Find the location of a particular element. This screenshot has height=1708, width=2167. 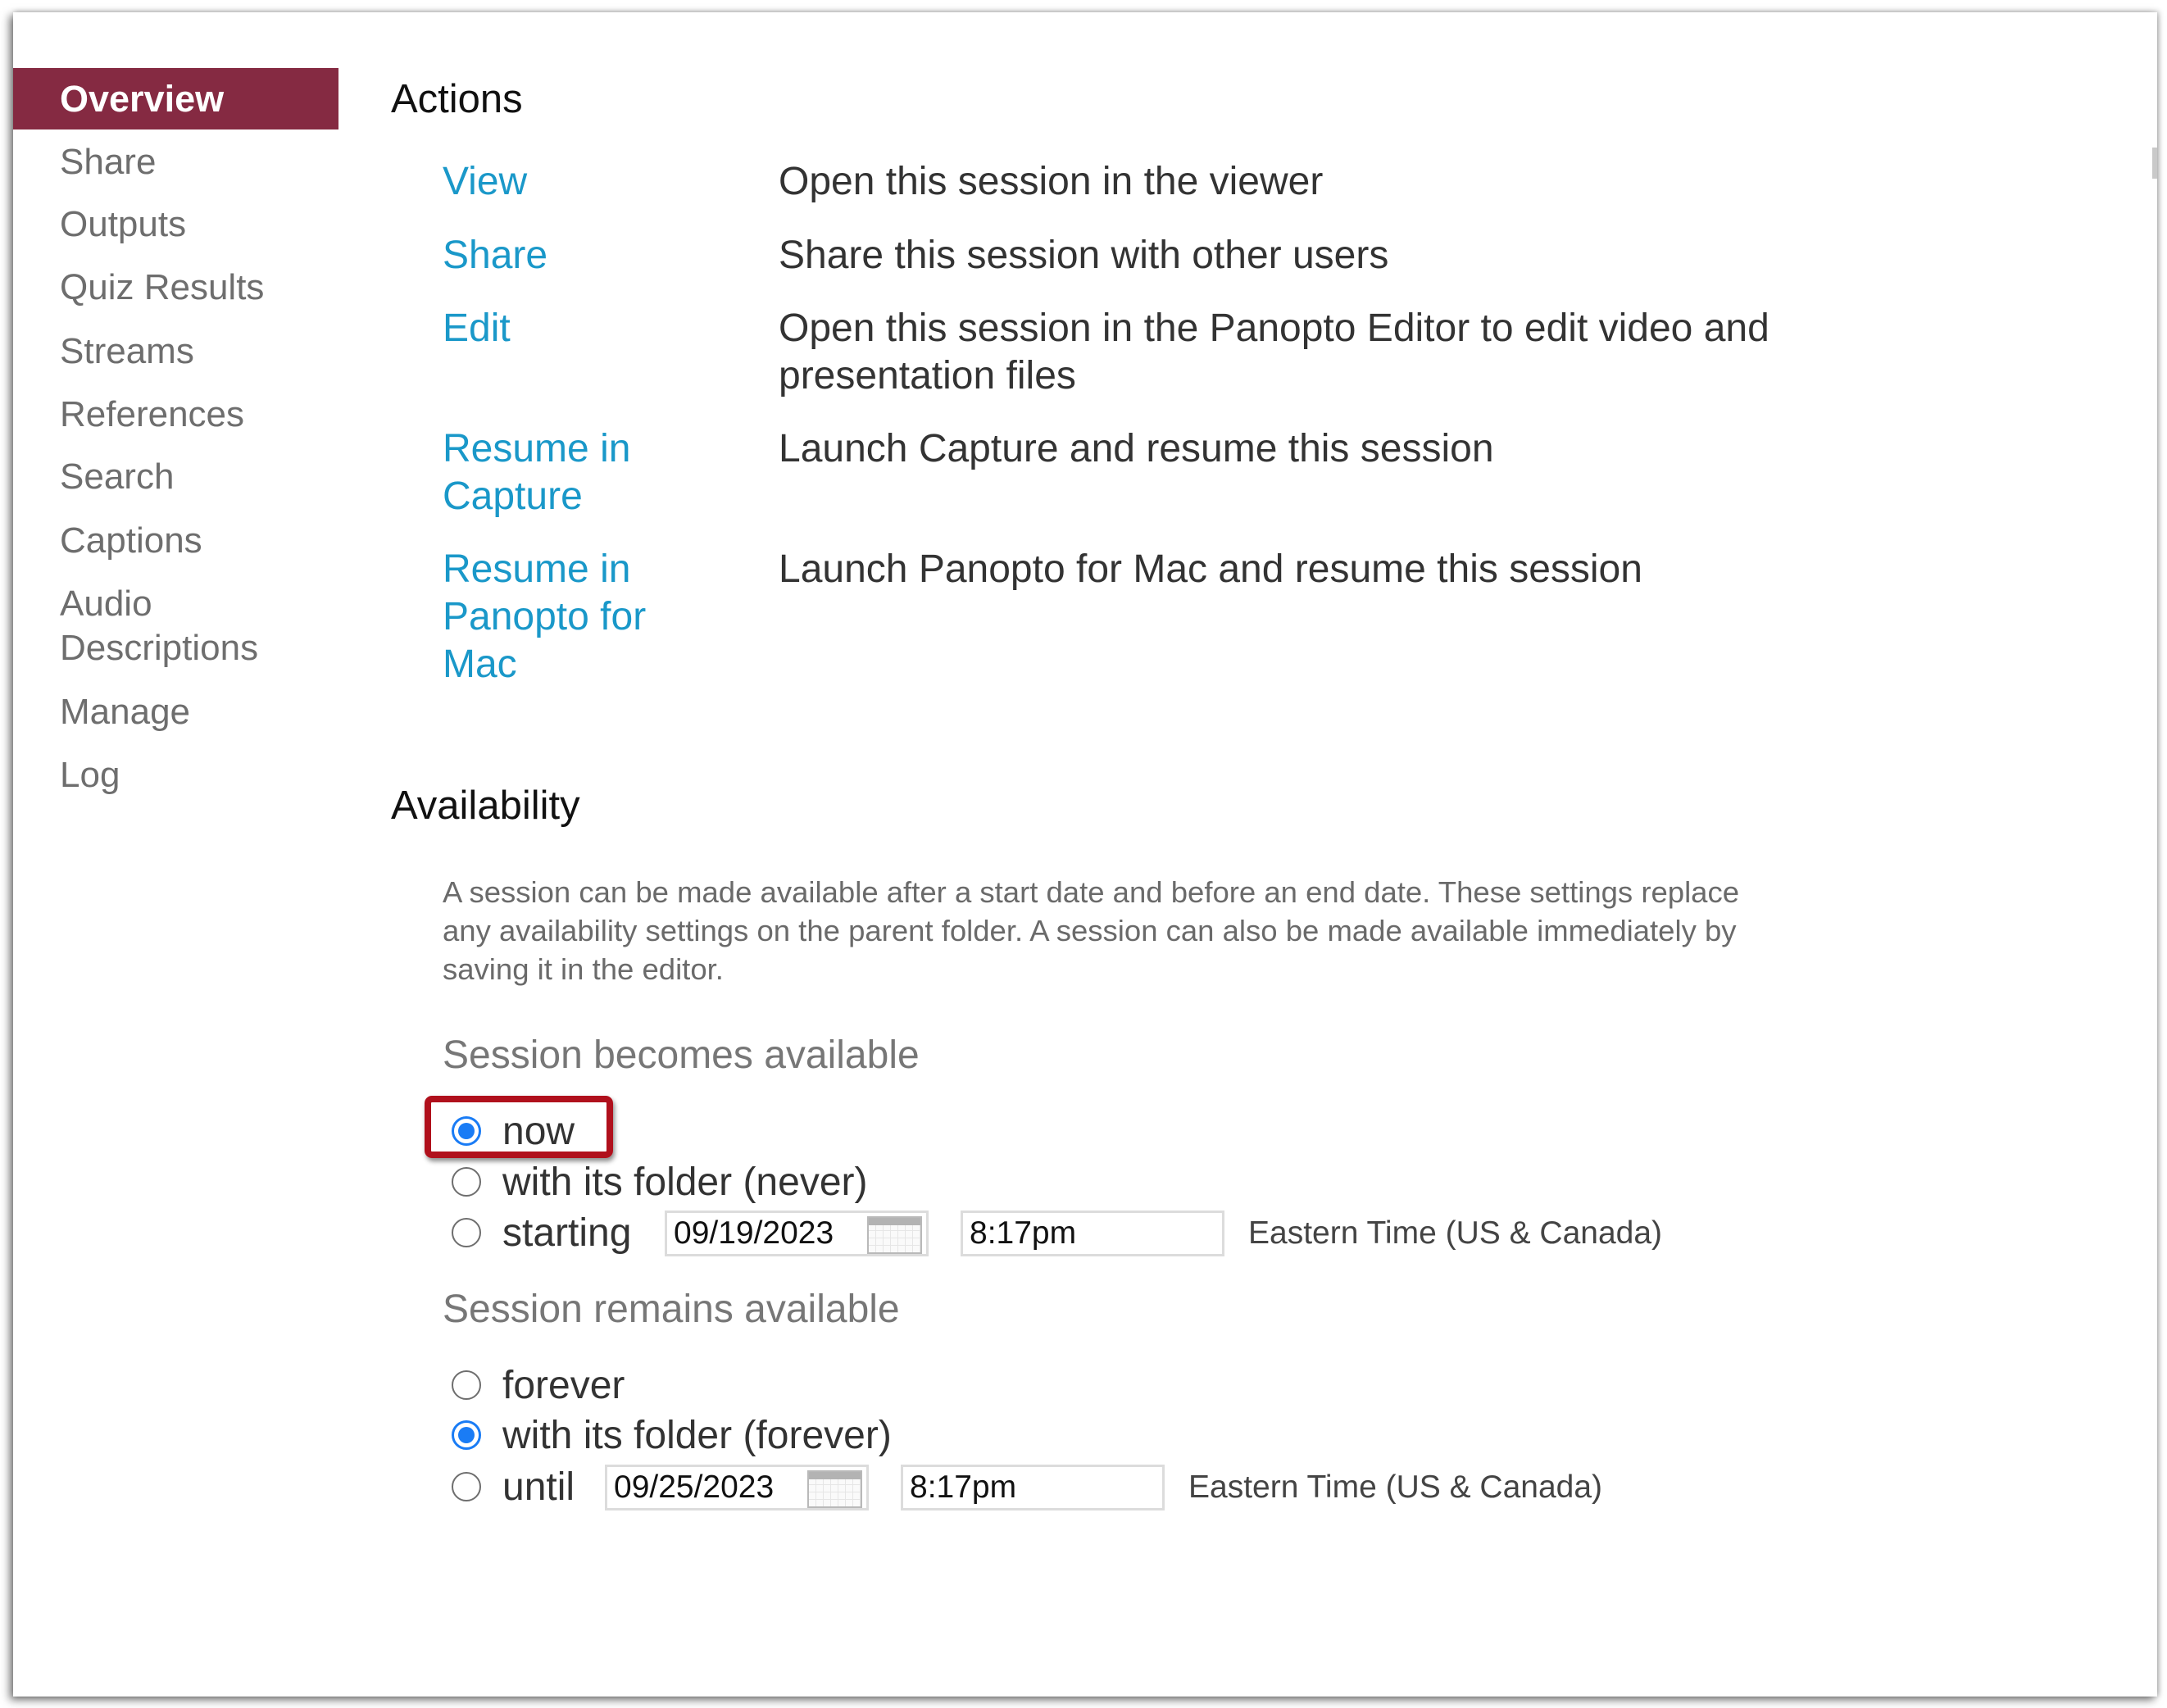

start-date-input: 09/19/2023 is located at coordinates (797, 1233).